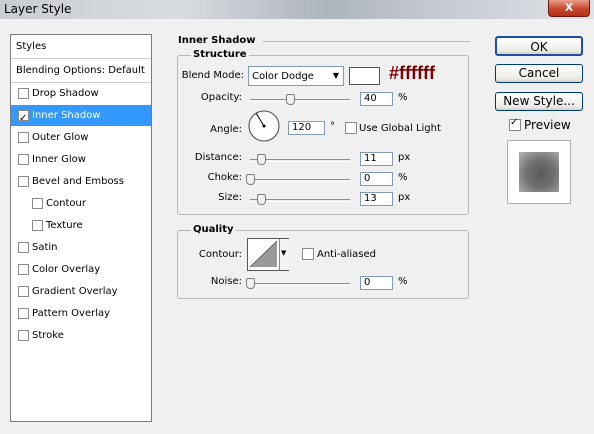  I want to click on angle-field: 120, so click(306, 128).